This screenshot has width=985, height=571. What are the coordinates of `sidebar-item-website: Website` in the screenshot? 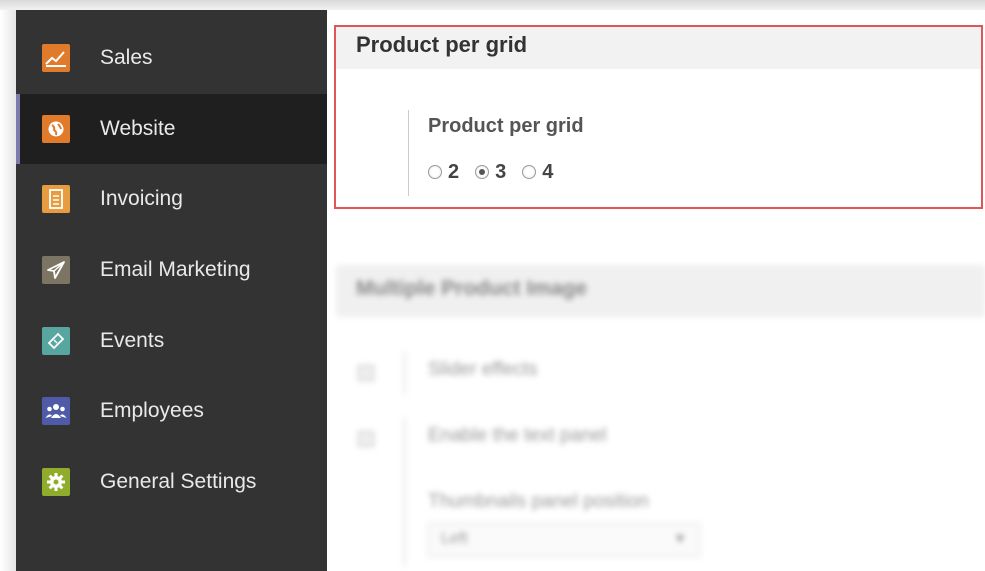 It's located at (171, 129).